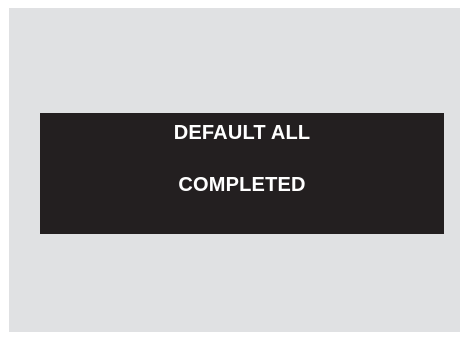 The width and height of the screenshot is (469, 340). What do you see at coordinates (242, 133) in the screenshot?
I see `message-line-1: DEFAULT ALL` at bounding box center [242, 133].